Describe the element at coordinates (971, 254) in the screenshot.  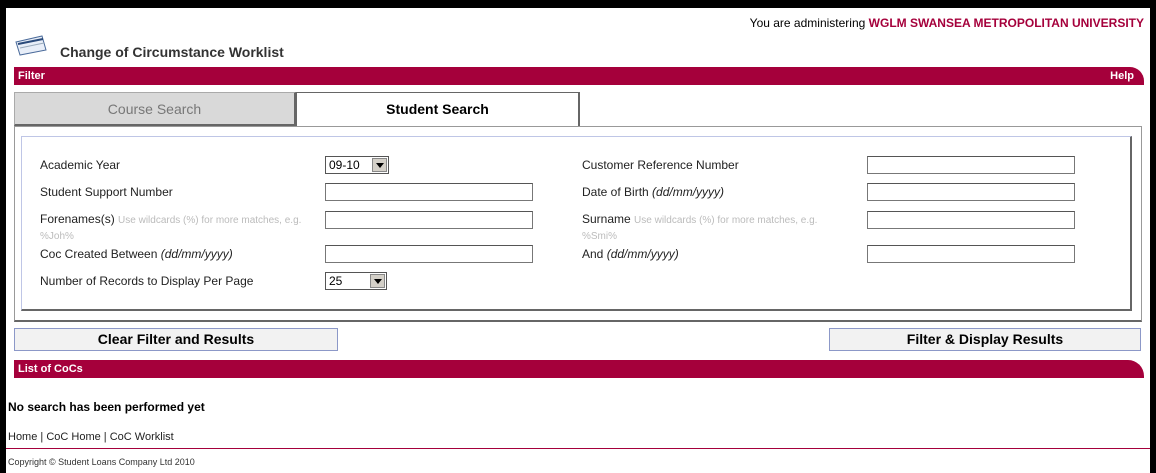
I see `and-input` at that location.